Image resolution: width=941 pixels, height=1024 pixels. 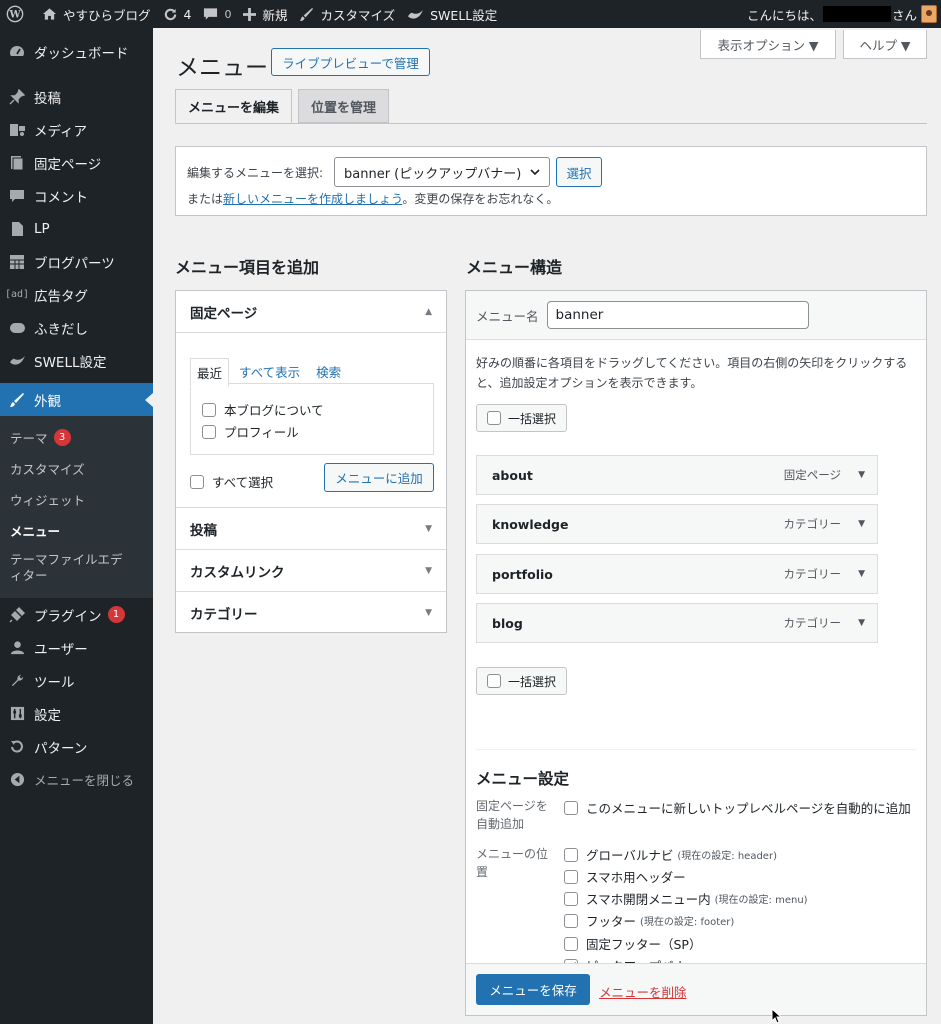 What do you see at coordinates (177, 14) in the screenshot?
I see `updates-link: 4` at bounding box center [177, 14].